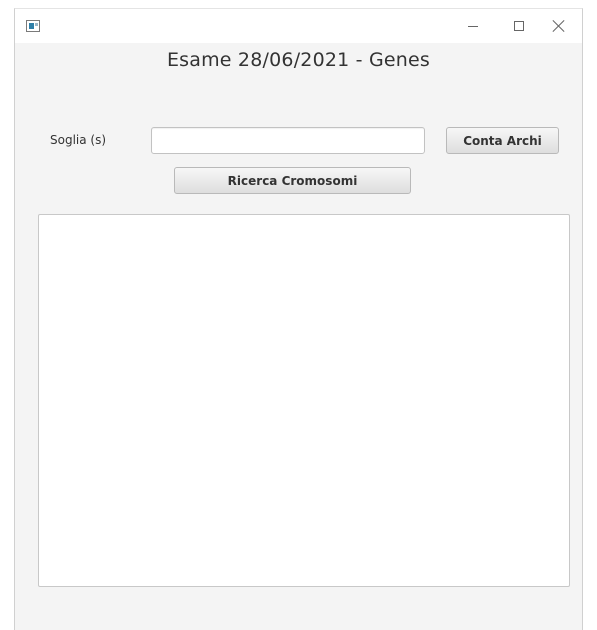 This screenshot has height=630, width=597. I want to click on maximize-icon, so click(519, 26).